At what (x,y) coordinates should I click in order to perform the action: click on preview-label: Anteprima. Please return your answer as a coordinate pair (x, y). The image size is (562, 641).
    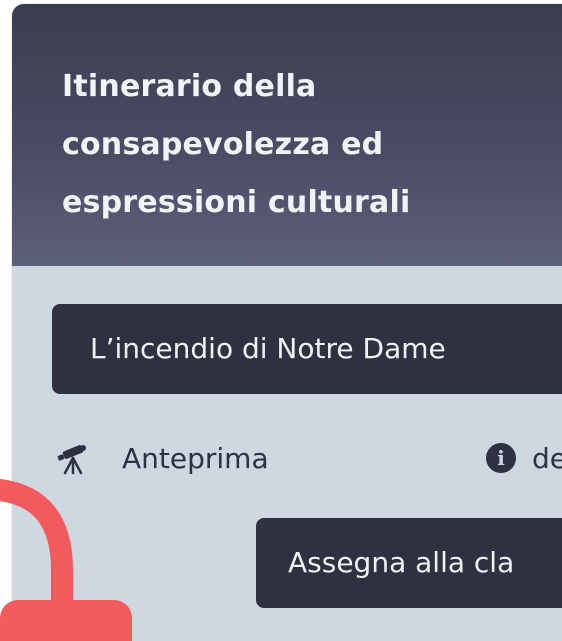
    Looking at the image, I should click on (195, 458).